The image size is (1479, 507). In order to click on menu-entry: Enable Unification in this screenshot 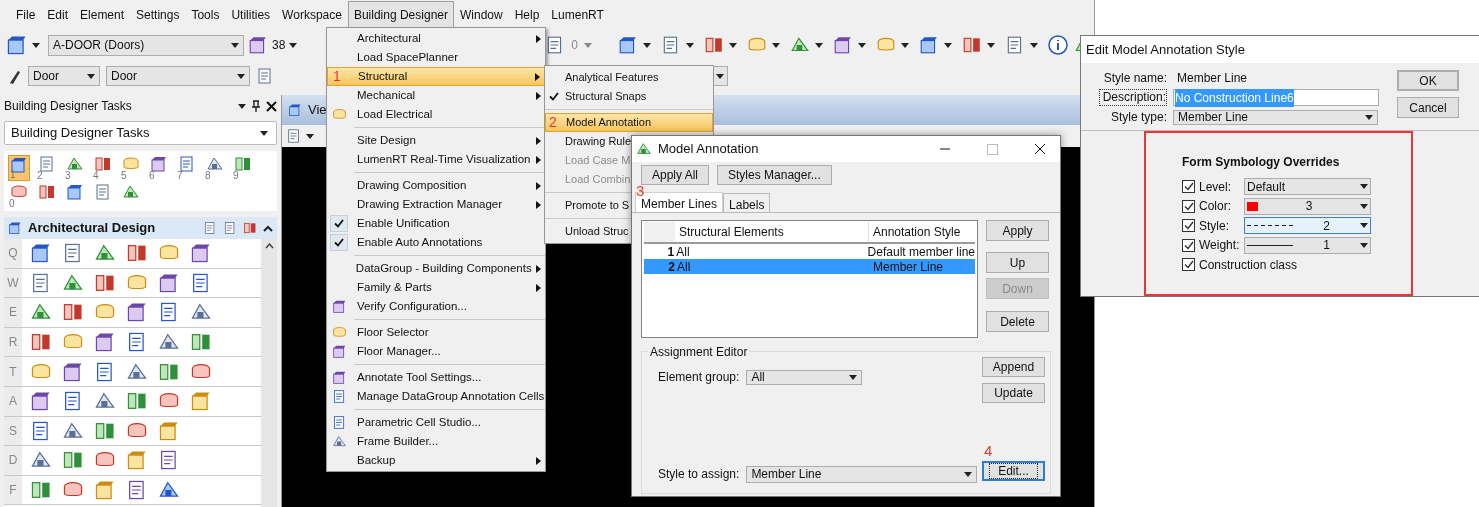, I will do `click(436, 223)`.